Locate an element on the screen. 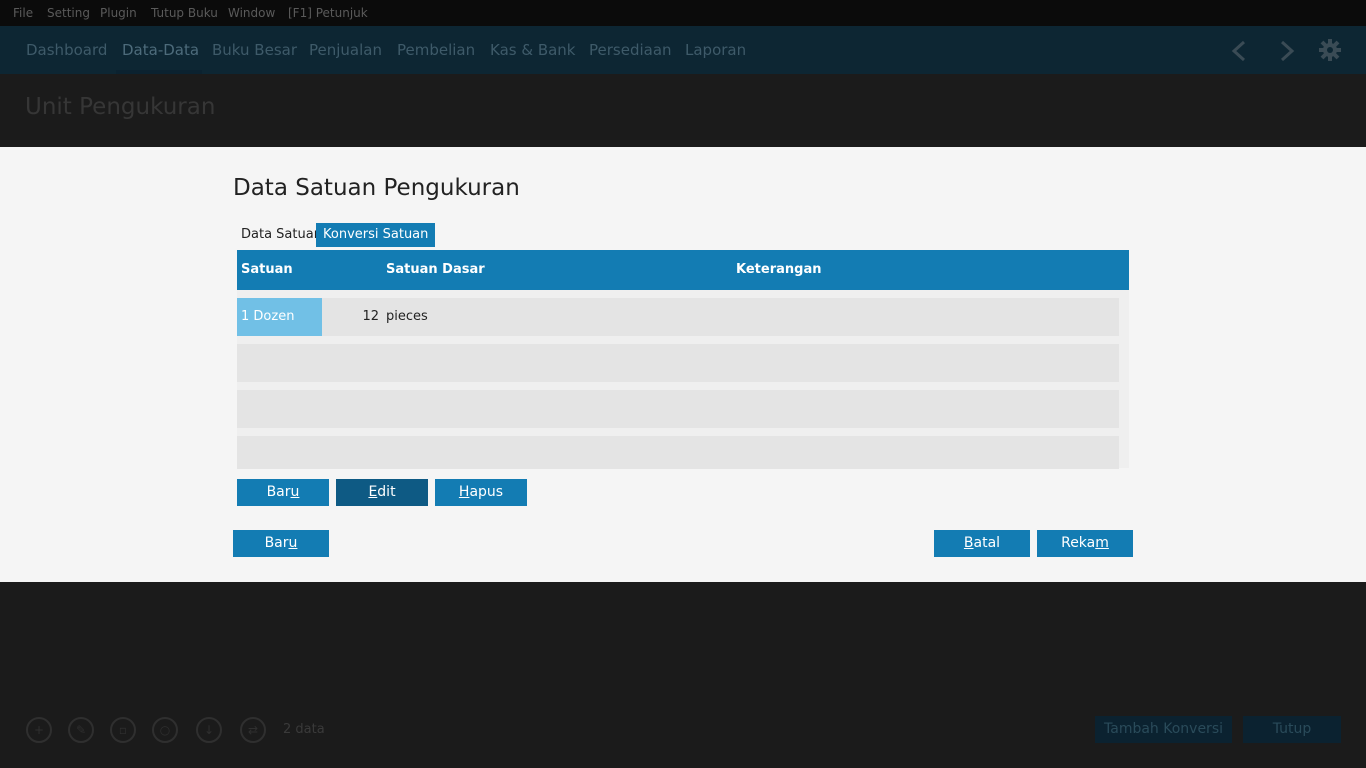 The height and width of the screenshot is (768, 1366). nav-laporan: Laporan is located at coordinates (715, 50).